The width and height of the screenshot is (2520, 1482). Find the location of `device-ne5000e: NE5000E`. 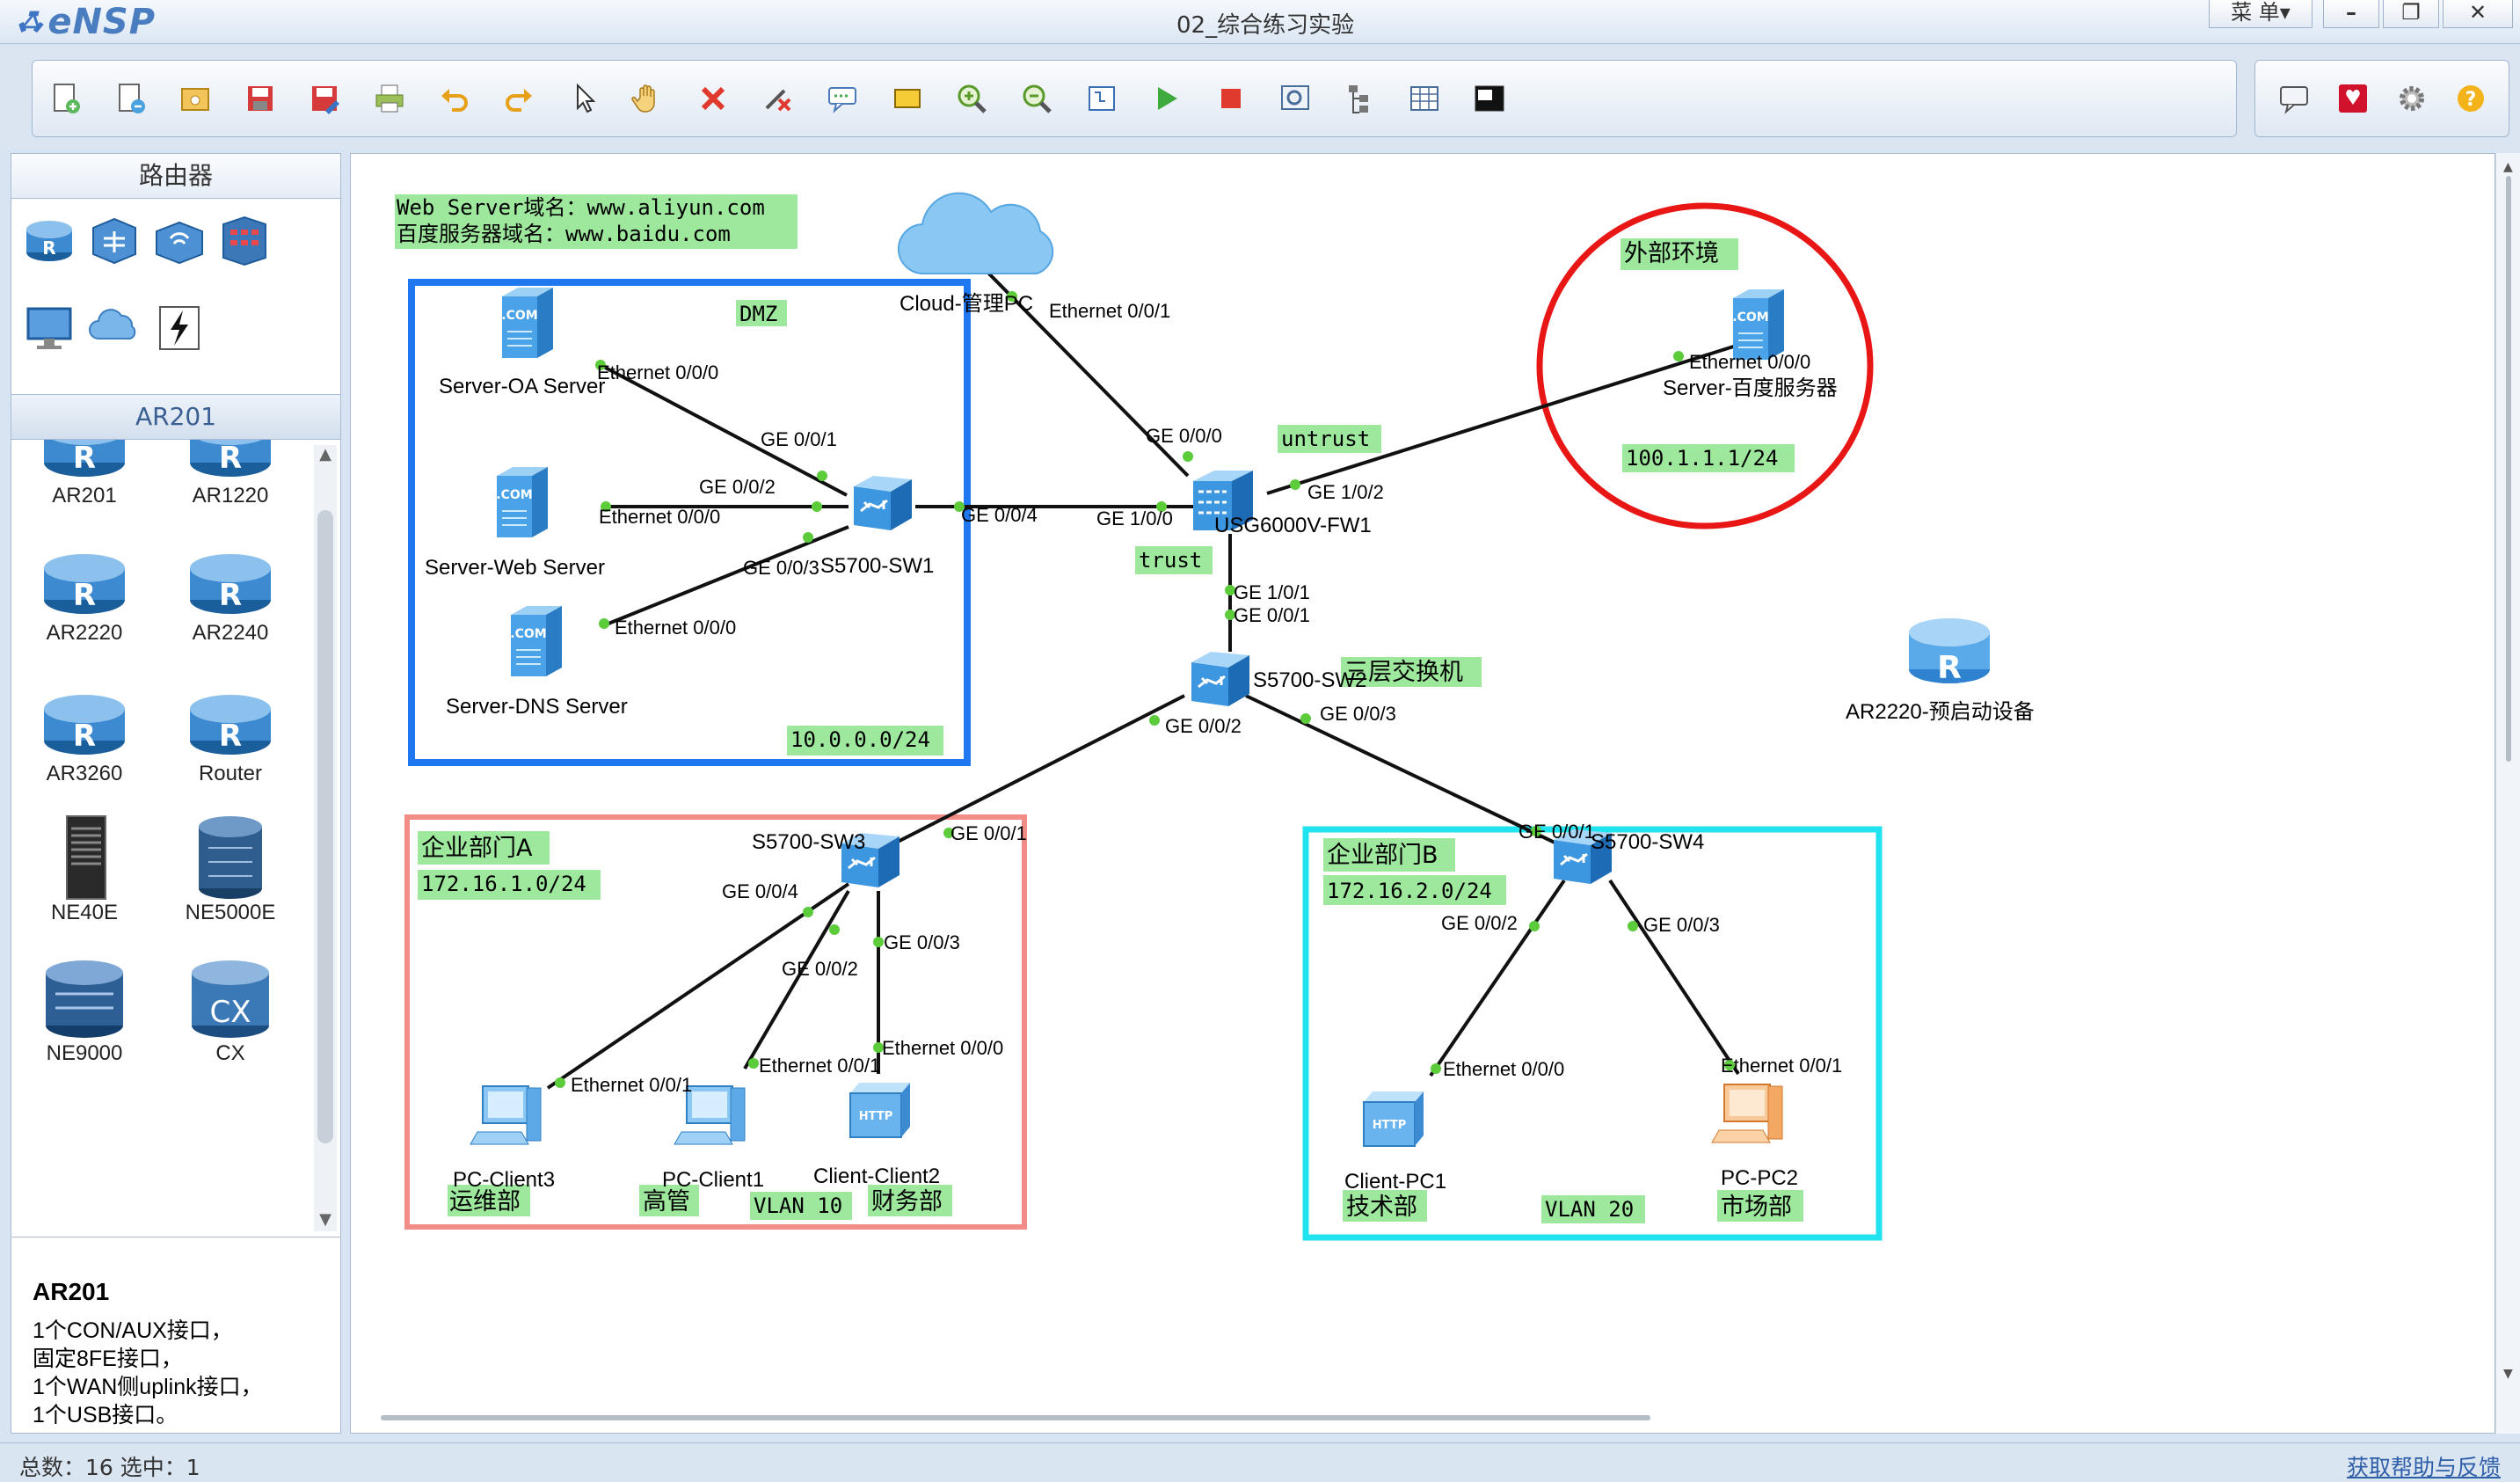

device-ne5000e: NE5000E is located at coordinates (230, 879).